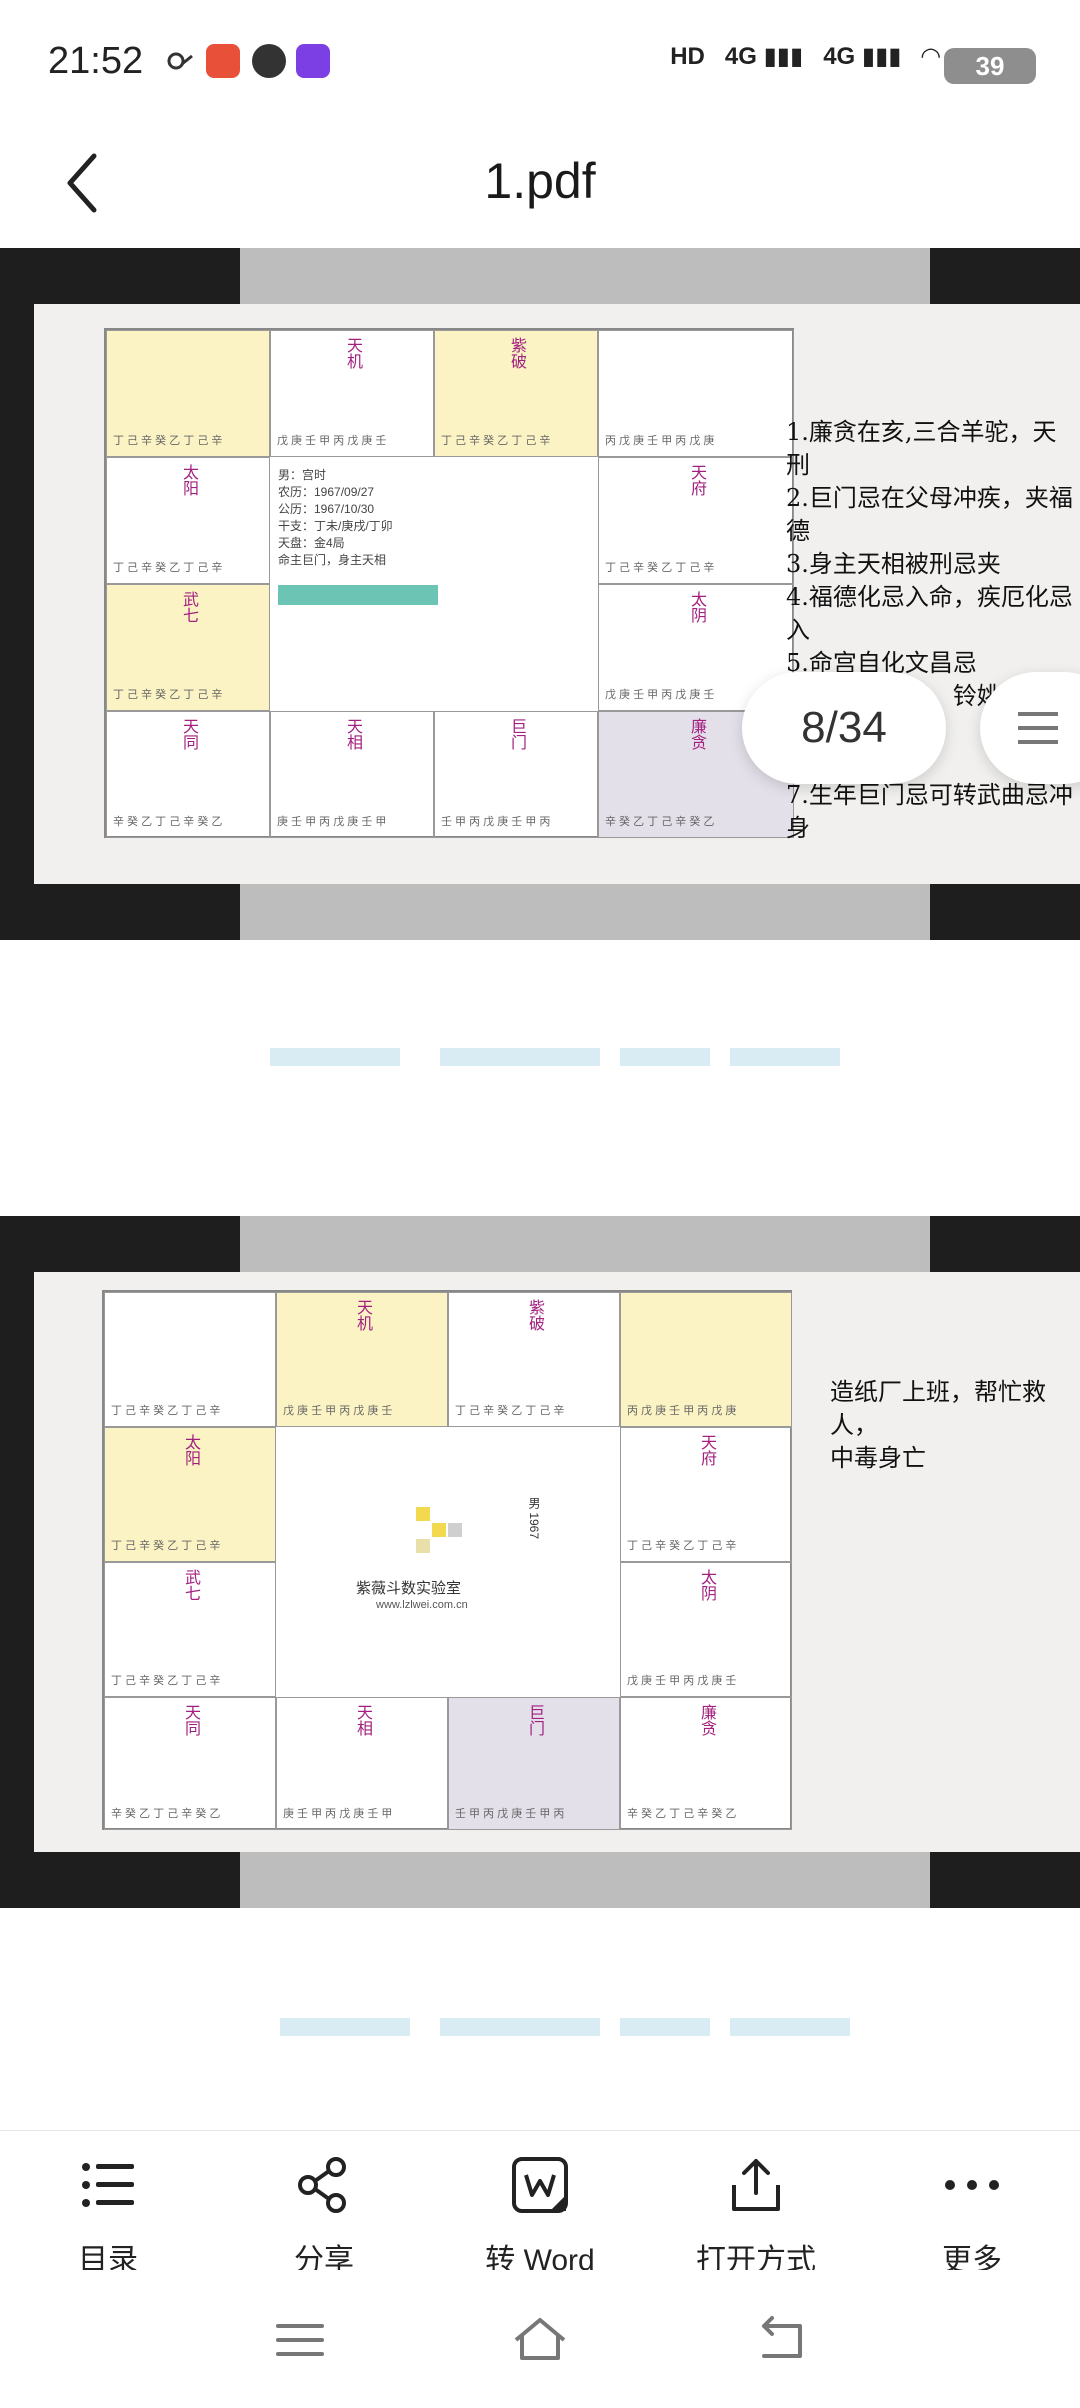 This screenshot has height=2408, width=1080. I want to click on signal-4g-2: 4G, so click(839, 56).